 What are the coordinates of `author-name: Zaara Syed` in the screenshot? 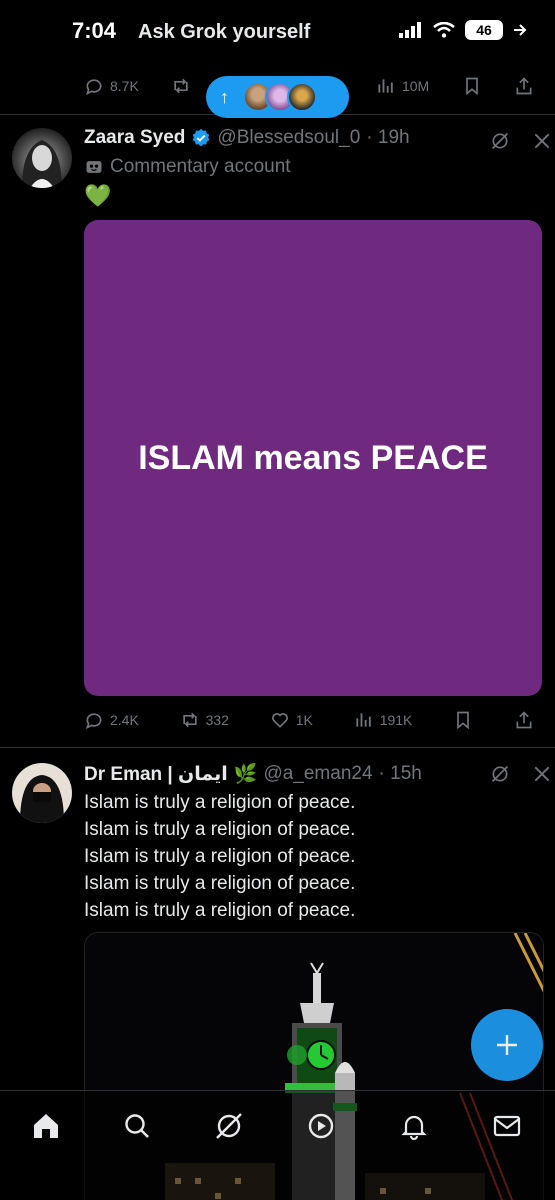 It's located at (134, 138).